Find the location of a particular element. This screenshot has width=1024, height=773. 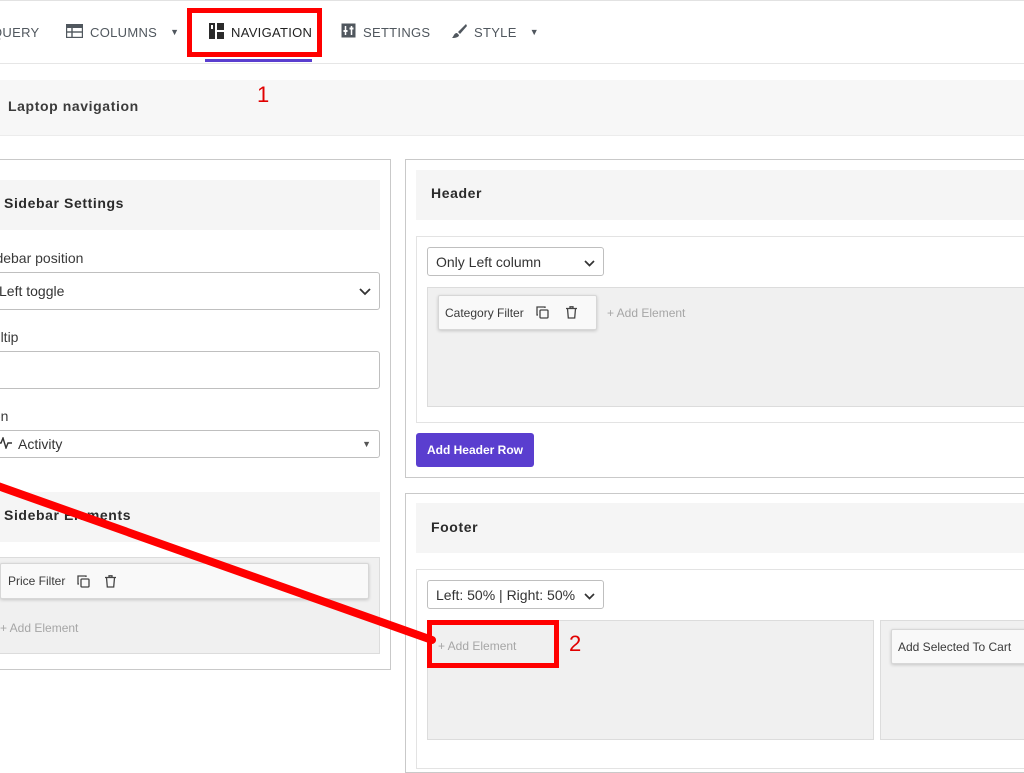

header-title: Header is located at coordinates (457, 193).